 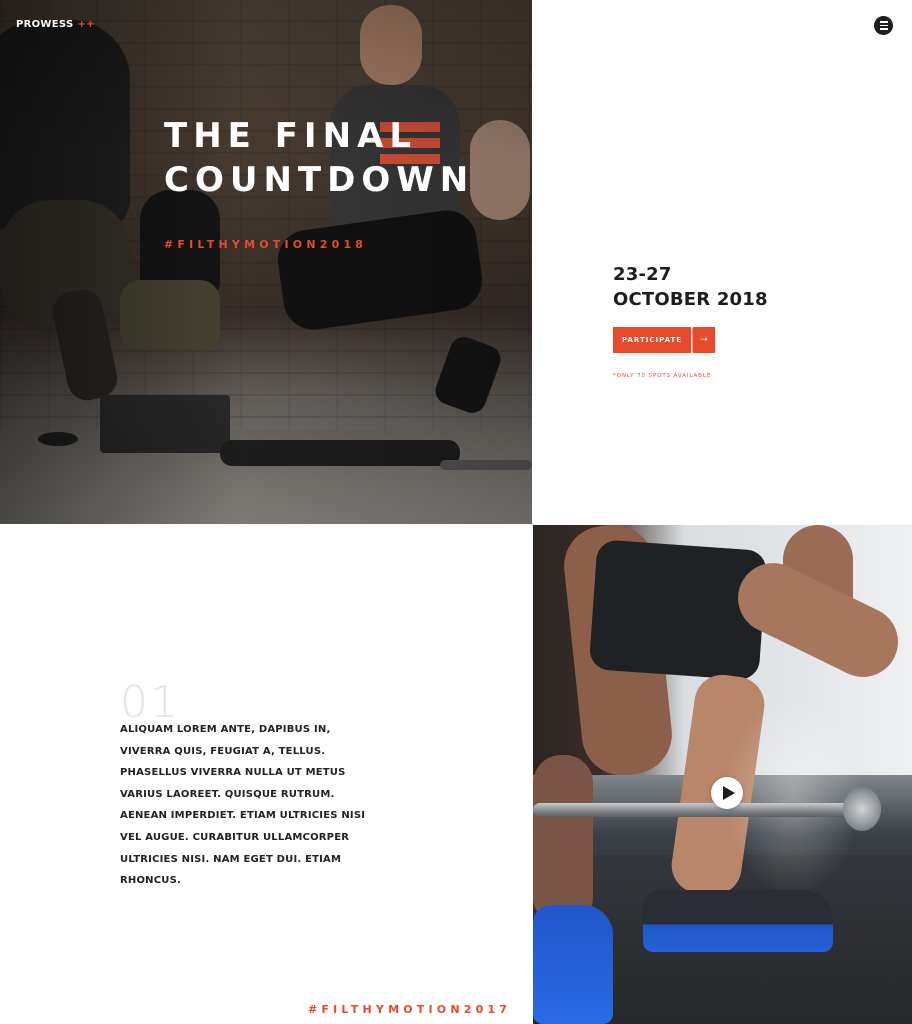 I want to click on hero-hashtag: #FILTHYMOTION2018, so click(x=266, y=244).